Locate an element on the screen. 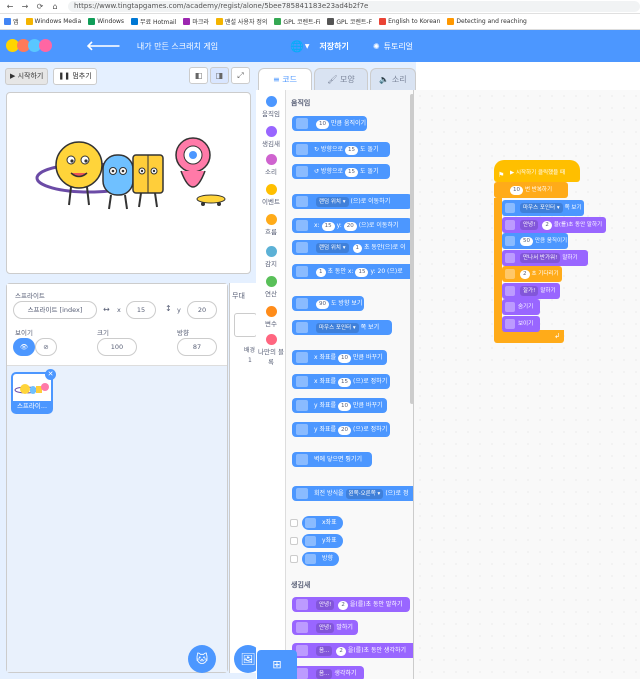 The height and width of the screenshot is (679, 640). script-motion-block: 마우스 포인터 ▾ 쪽 보기 is located at coordinates (543, 208).